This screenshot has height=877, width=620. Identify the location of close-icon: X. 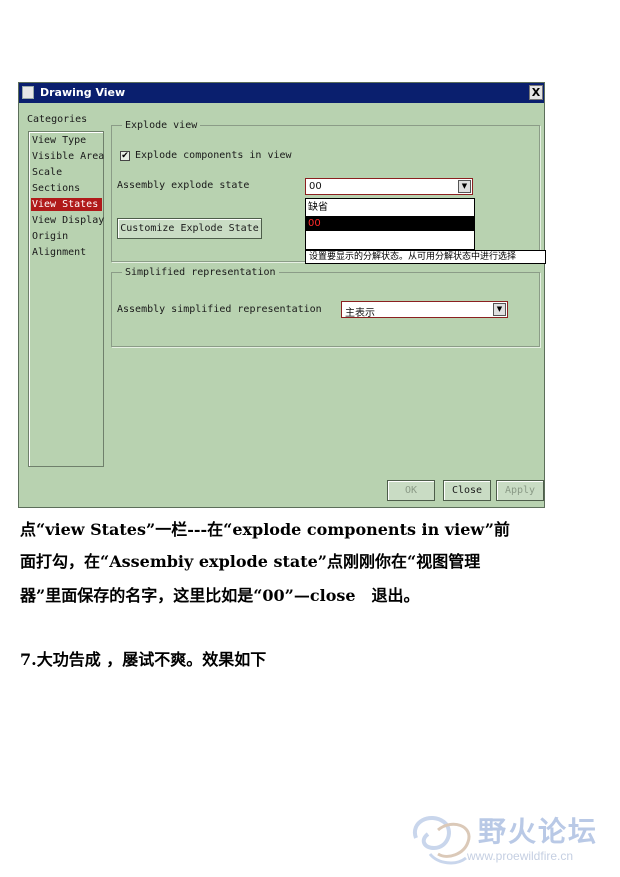
(536, 92).